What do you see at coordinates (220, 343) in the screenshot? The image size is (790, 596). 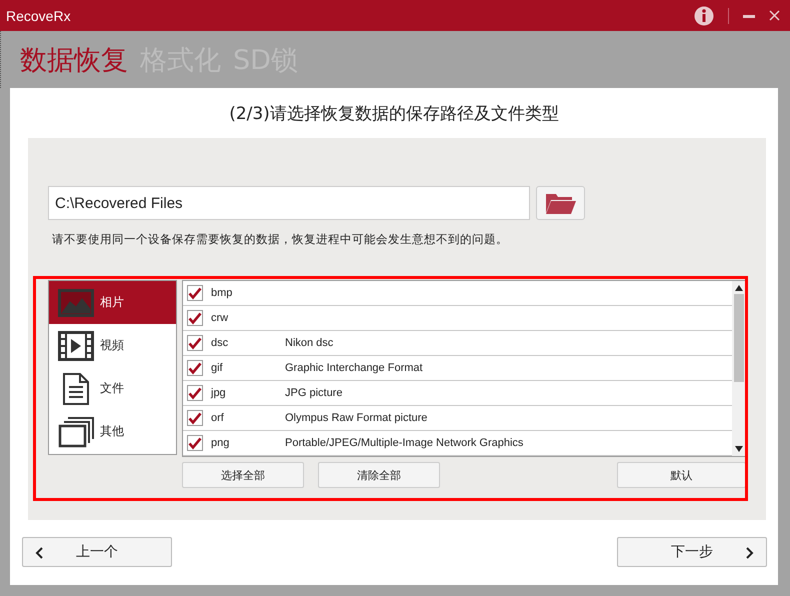 I see `file-extension: dsc` at bounding box center [220, 343].